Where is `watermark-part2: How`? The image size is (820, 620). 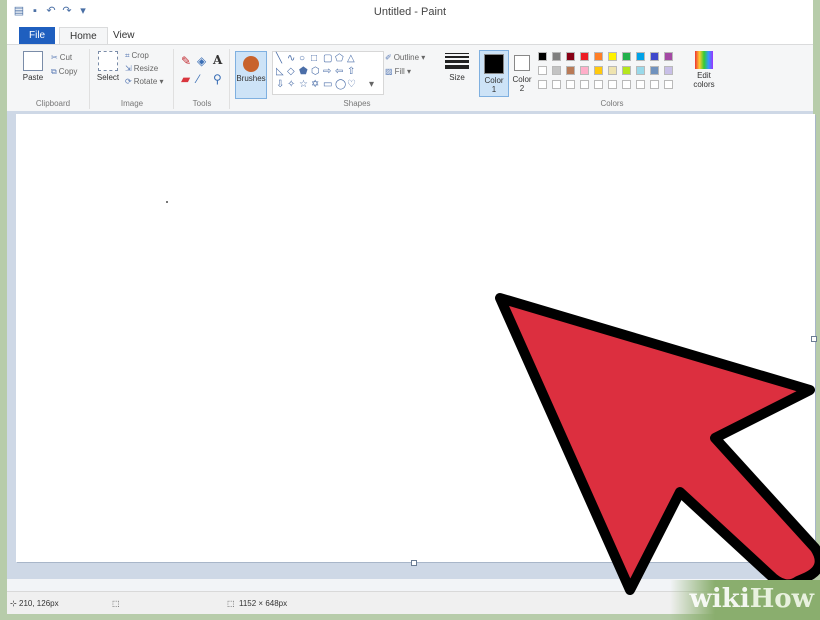
watermark-part2: How is located at coordinates (781, 599).